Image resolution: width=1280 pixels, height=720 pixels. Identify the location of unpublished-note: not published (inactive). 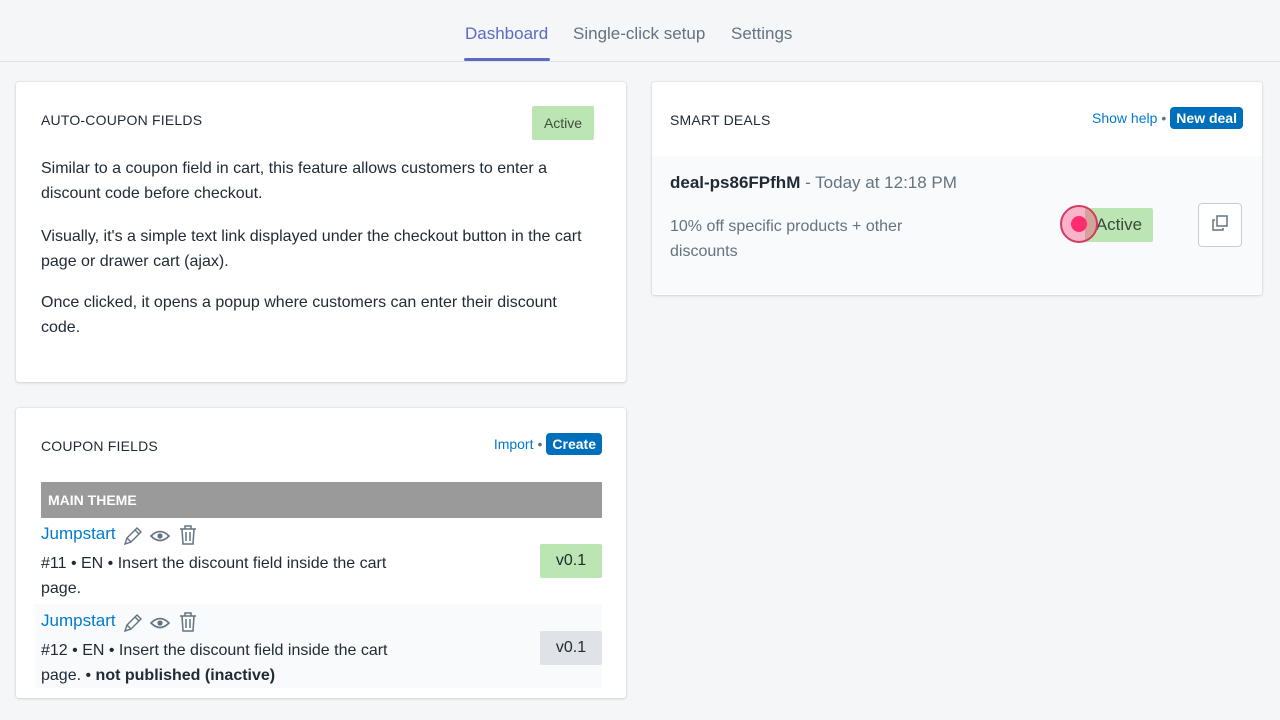
(185, 675).